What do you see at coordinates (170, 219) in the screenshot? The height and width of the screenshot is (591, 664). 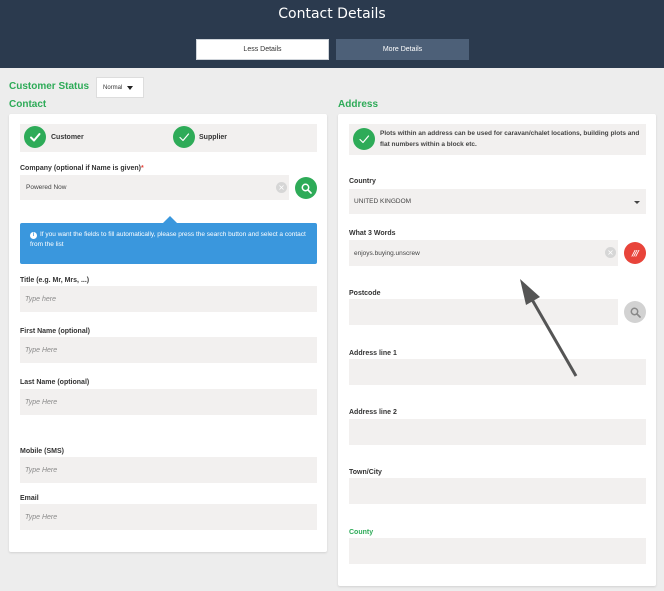 I see `info-pointer` at bounding box center [170, 219].